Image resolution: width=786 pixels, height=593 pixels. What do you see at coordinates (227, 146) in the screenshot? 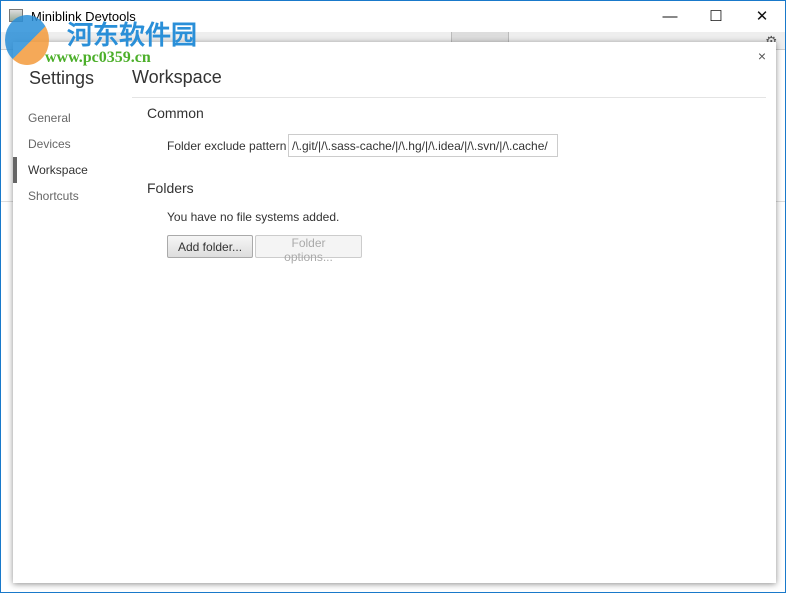
I see `folder-exclude-label: Folder exclude pattern` at bounding box center [227, 146].